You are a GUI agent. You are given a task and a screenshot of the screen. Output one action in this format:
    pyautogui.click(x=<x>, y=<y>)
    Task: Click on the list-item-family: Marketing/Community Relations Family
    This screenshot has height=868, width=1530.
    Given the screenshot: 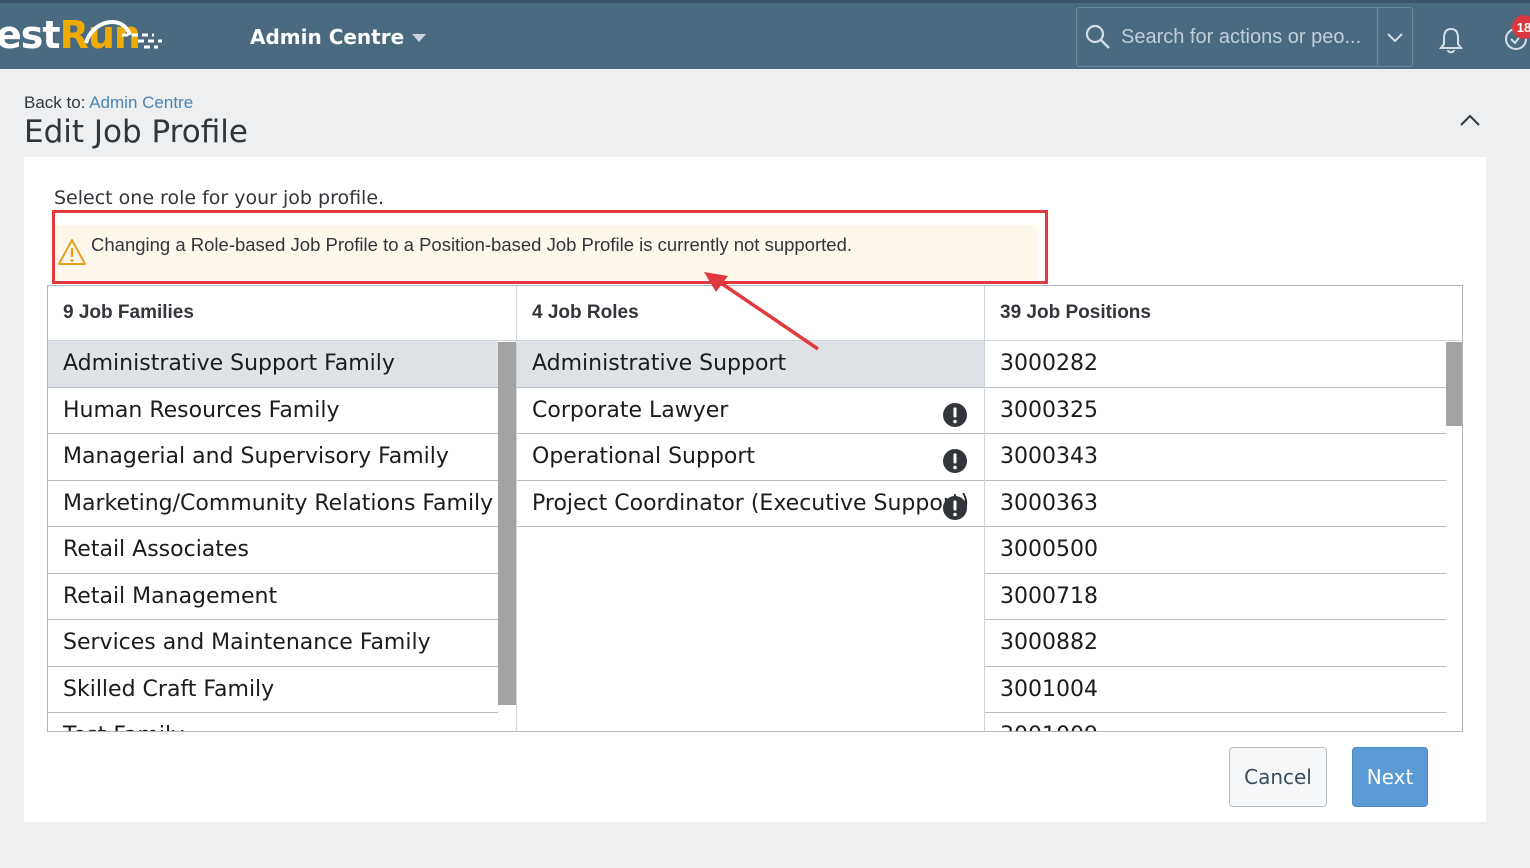 What is the action you would take?
    pyautogui.click(x=273, y=504)
    